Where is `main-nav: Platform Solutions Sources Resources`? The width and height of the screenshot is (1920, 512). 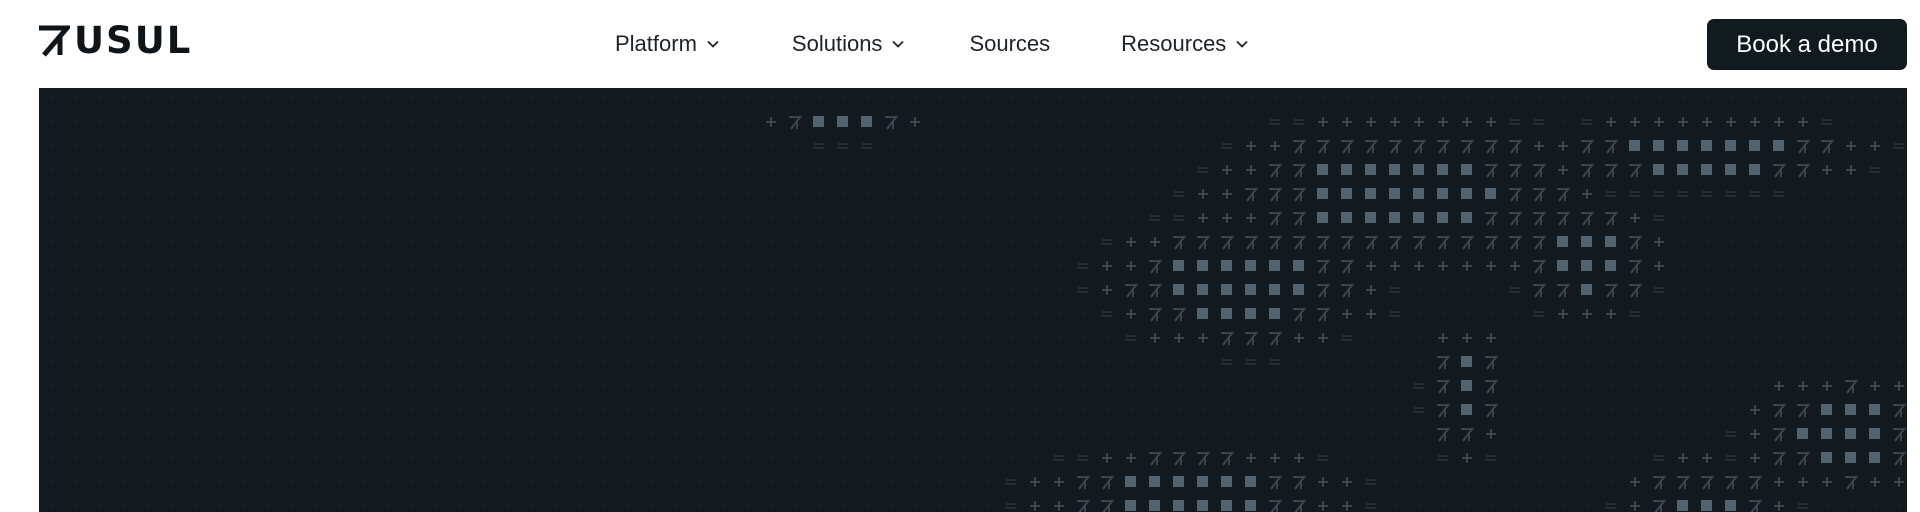
main-nav: Platform Solutions Sources Resources is located at coordinates (932, 44).